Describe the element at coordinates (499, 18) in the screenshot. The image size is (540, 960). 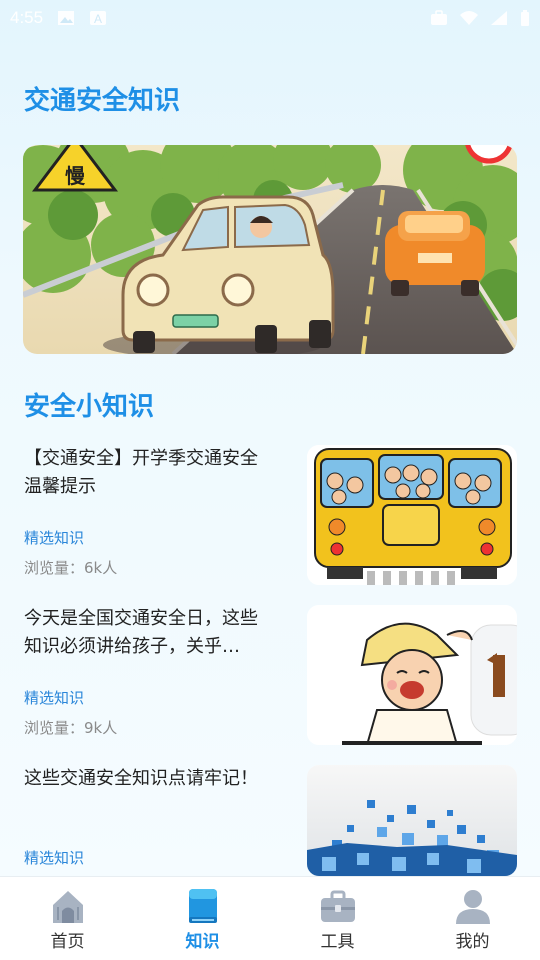
I see `signal-icon` at that location.